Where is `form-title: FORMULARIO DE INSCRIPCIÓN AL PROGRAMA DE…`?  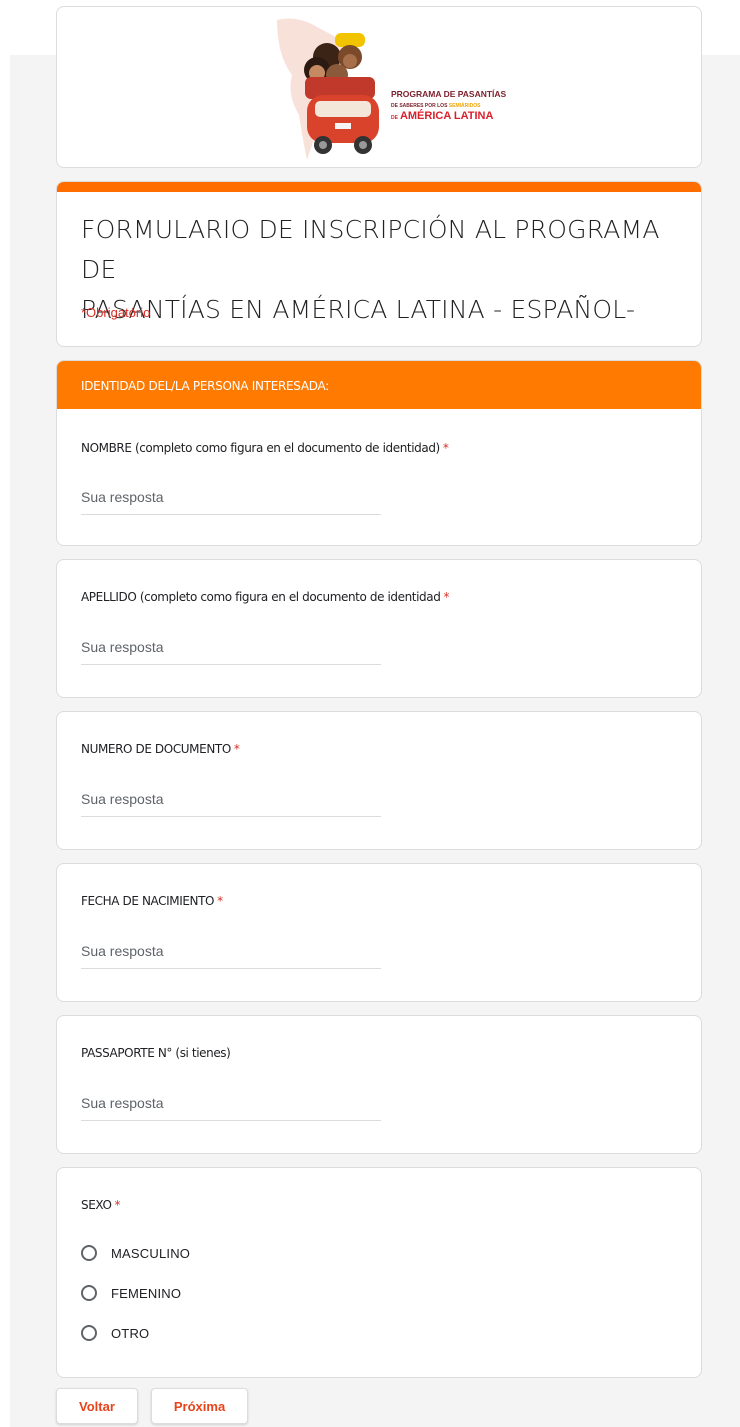
form-title: FORMULARIO DE INSCRIPCIÓN AL PROGRAMA DE… is located at coordinates (381, 270).